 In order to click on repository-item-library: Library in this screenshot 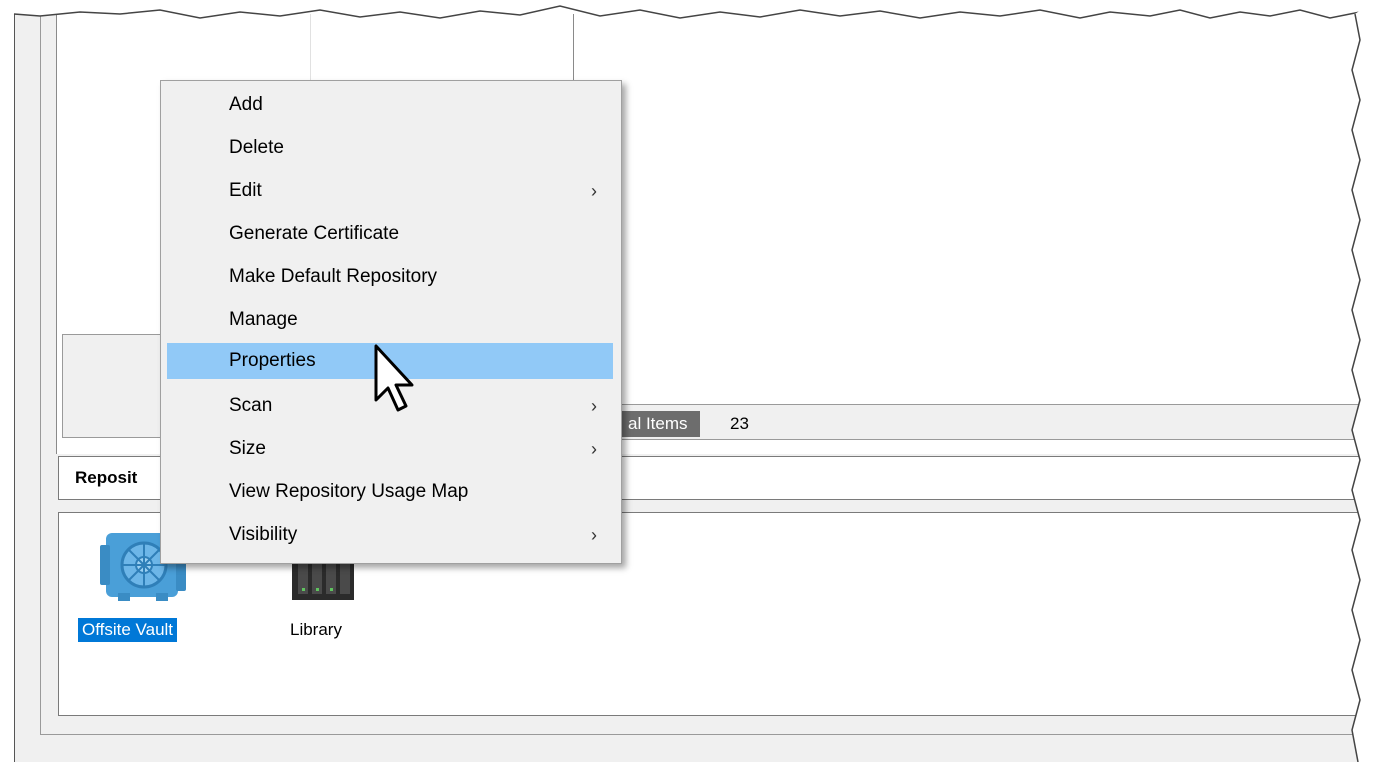, I will do `click(316, 630)`.